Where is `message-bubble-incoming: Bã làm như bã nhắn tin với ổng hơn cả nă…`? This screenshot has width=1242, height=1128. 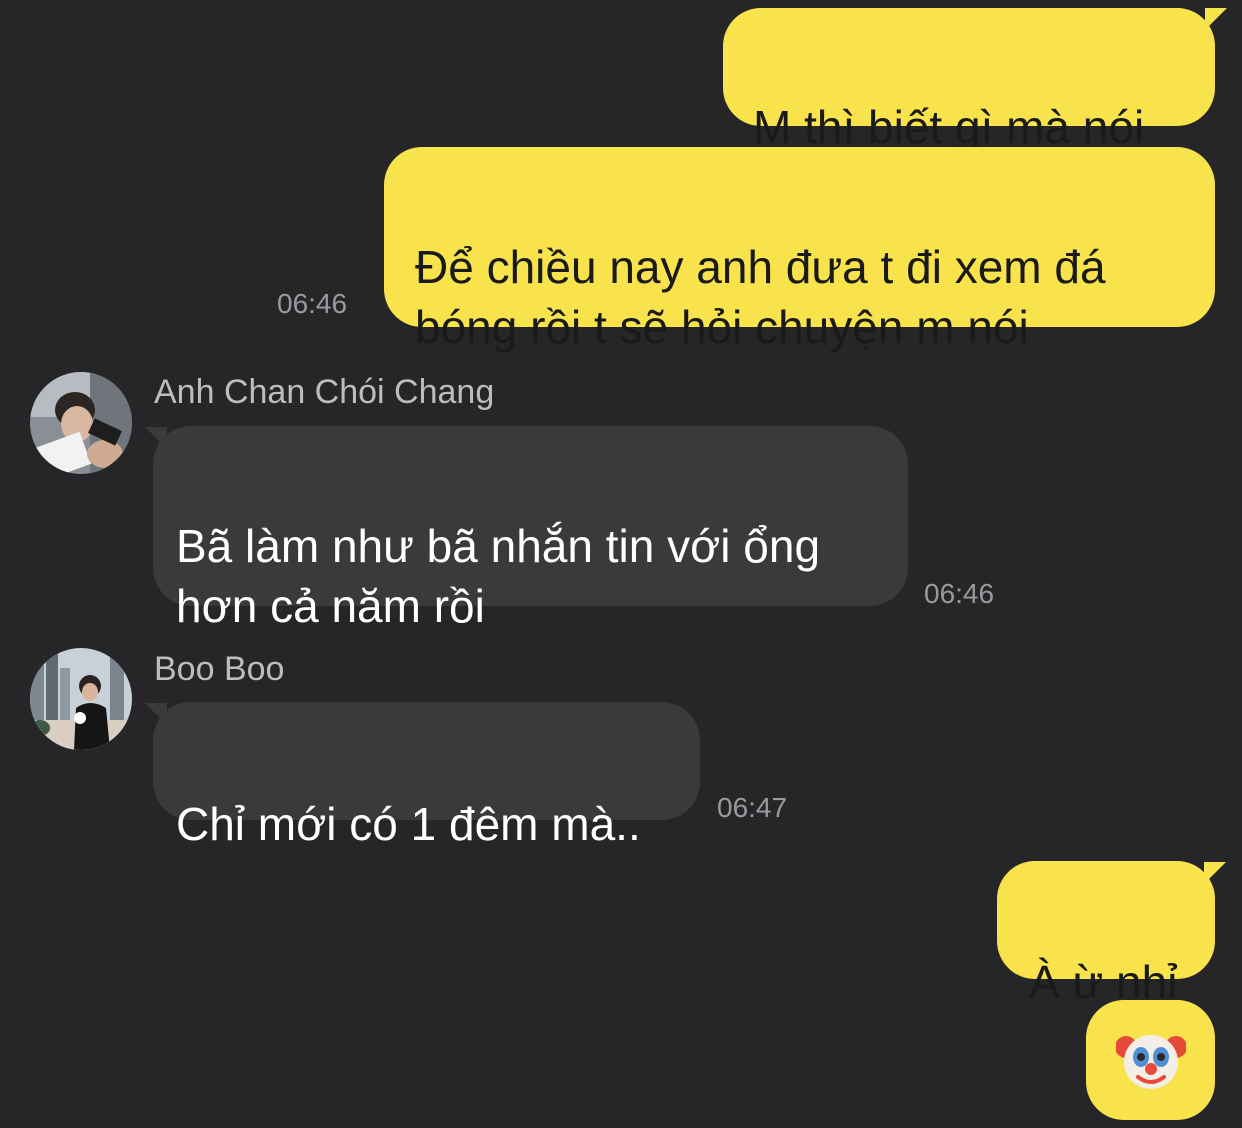 message-bubble-incoming: Bã làm như bã nhắn tin với ổng hơn cả nă… is located at coordinates (530, 529).